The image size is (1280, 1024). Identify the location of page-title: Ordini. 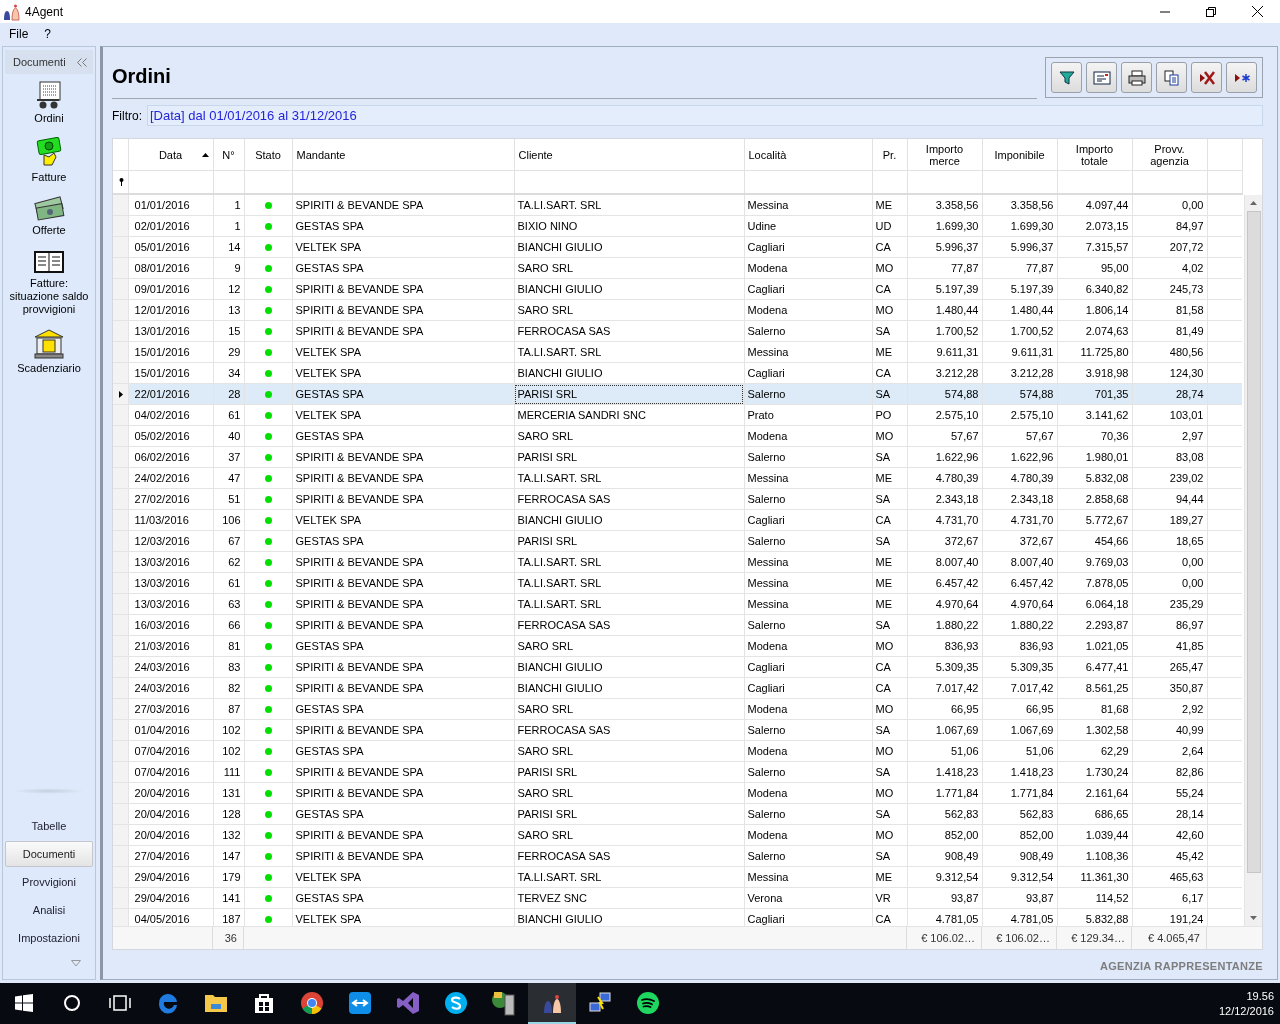
(141, 76).